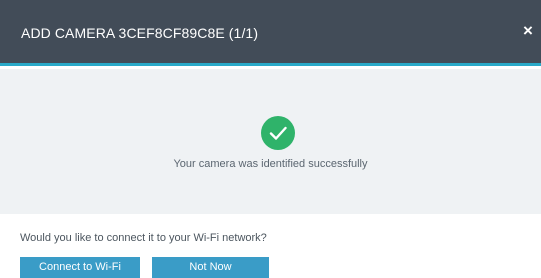  What do you see at coordinates (80, 267) in the screenshot?
I see `connect-wifi-button: Connect to Wi-Fi` at bounding box center [80, 267].